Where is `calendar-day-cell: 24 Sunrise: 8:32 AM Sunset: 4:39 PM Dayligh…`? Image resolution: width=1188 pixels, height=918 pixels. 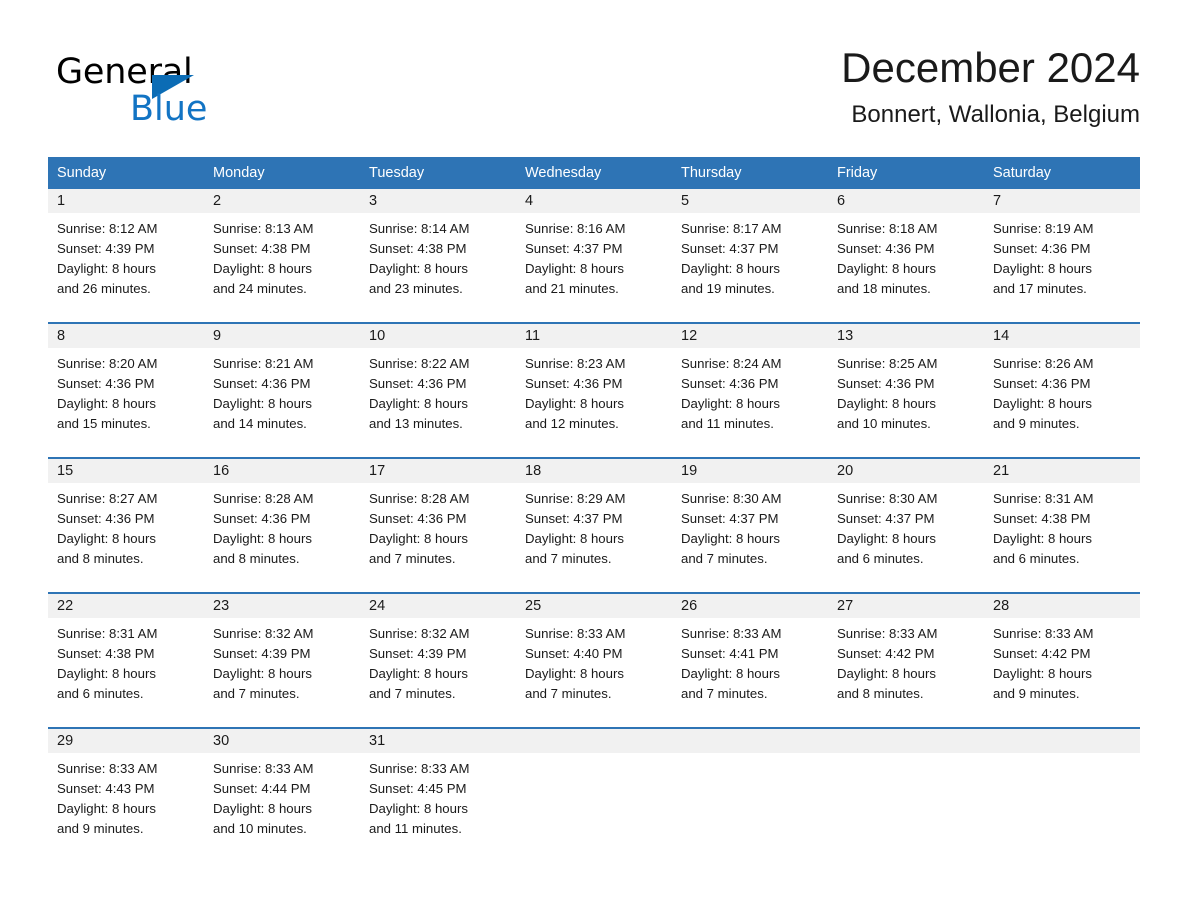 calendar-day-cell: 24 Sunrise: 8:32 AM Sunset: 4:39 PM Dayligh… is located at coordinates (438, 650).